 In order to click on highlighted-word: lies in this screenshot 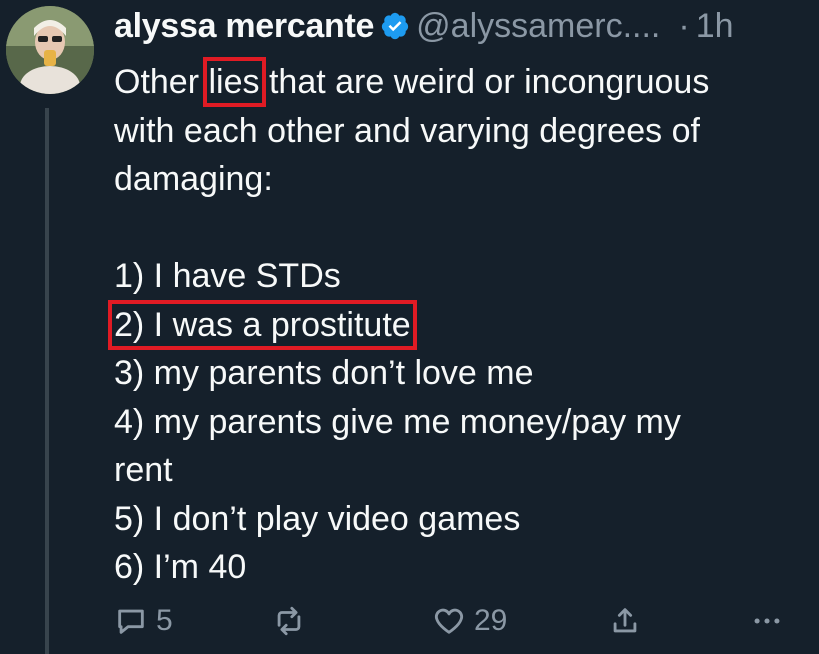, I will do `click(234, 82)`.